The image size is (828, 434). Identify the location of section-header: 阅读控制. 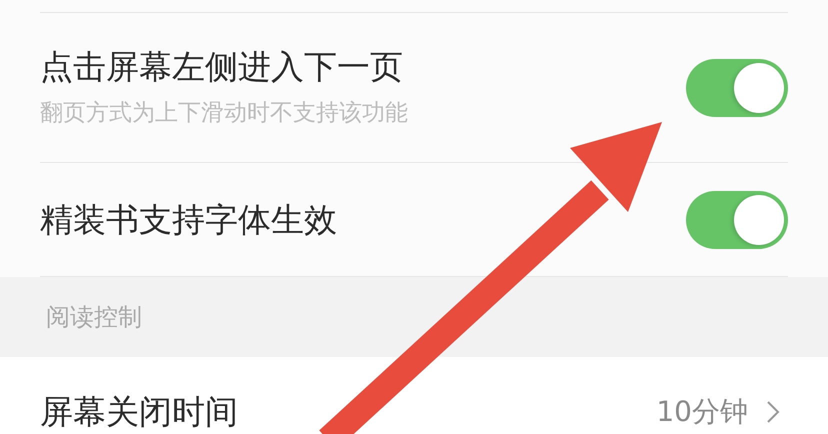
(94, 317).